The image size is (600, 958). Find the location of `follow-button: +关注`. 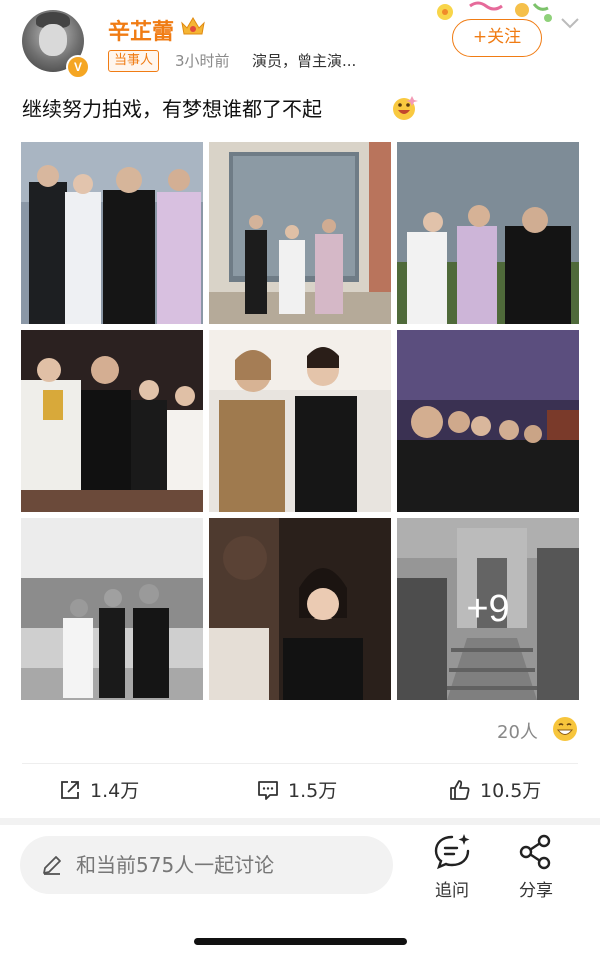

follow-button: +关注 is located at coordinates (497, 38).